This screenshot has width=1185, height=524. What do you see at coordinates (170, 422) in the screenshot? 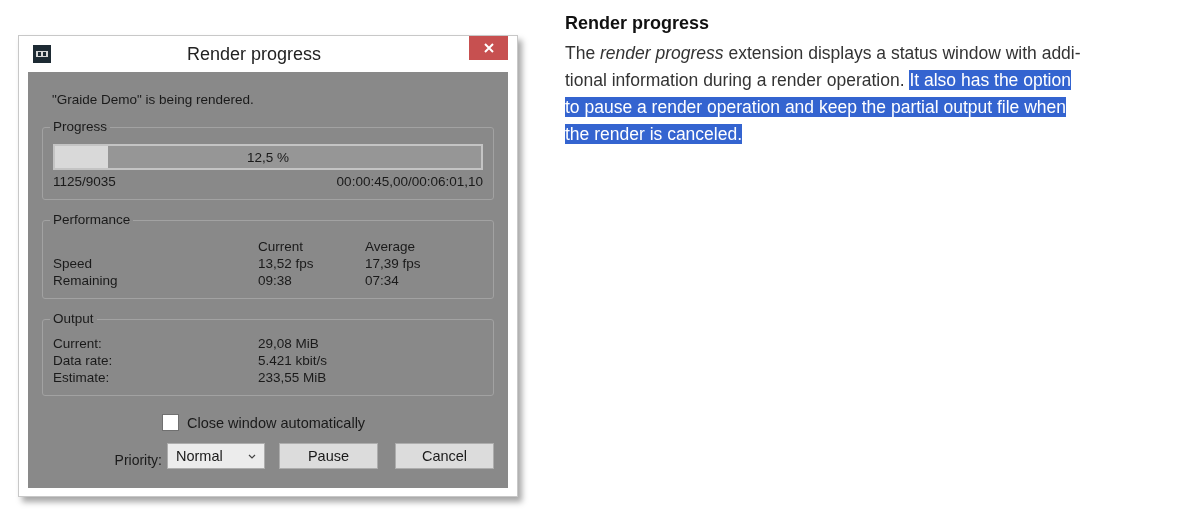
I see `checkbox` at bounding box center [170, 422].